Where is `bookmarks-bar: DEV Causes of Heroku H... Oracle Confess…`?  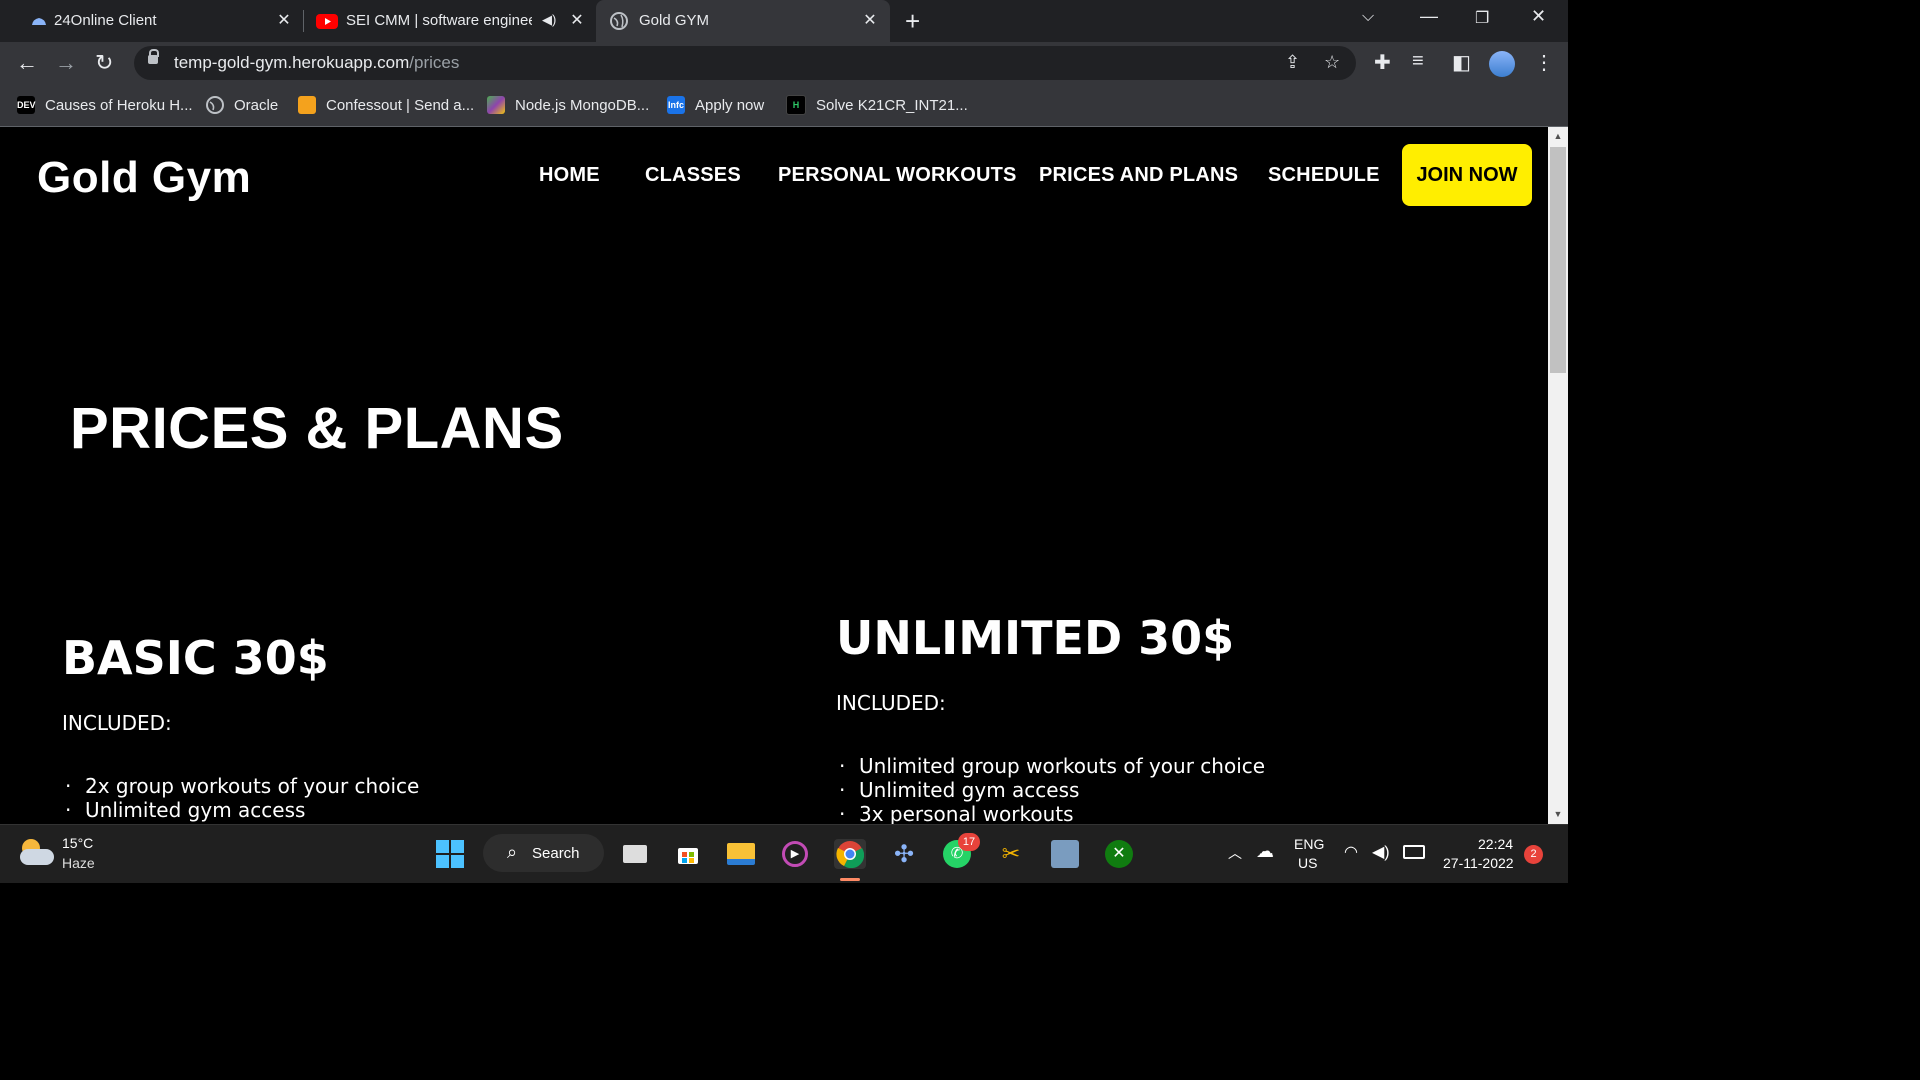
bookmarks-bar: DEV Causes of Heroku H... Oracle Confess… is located at coordinates (784, 105).